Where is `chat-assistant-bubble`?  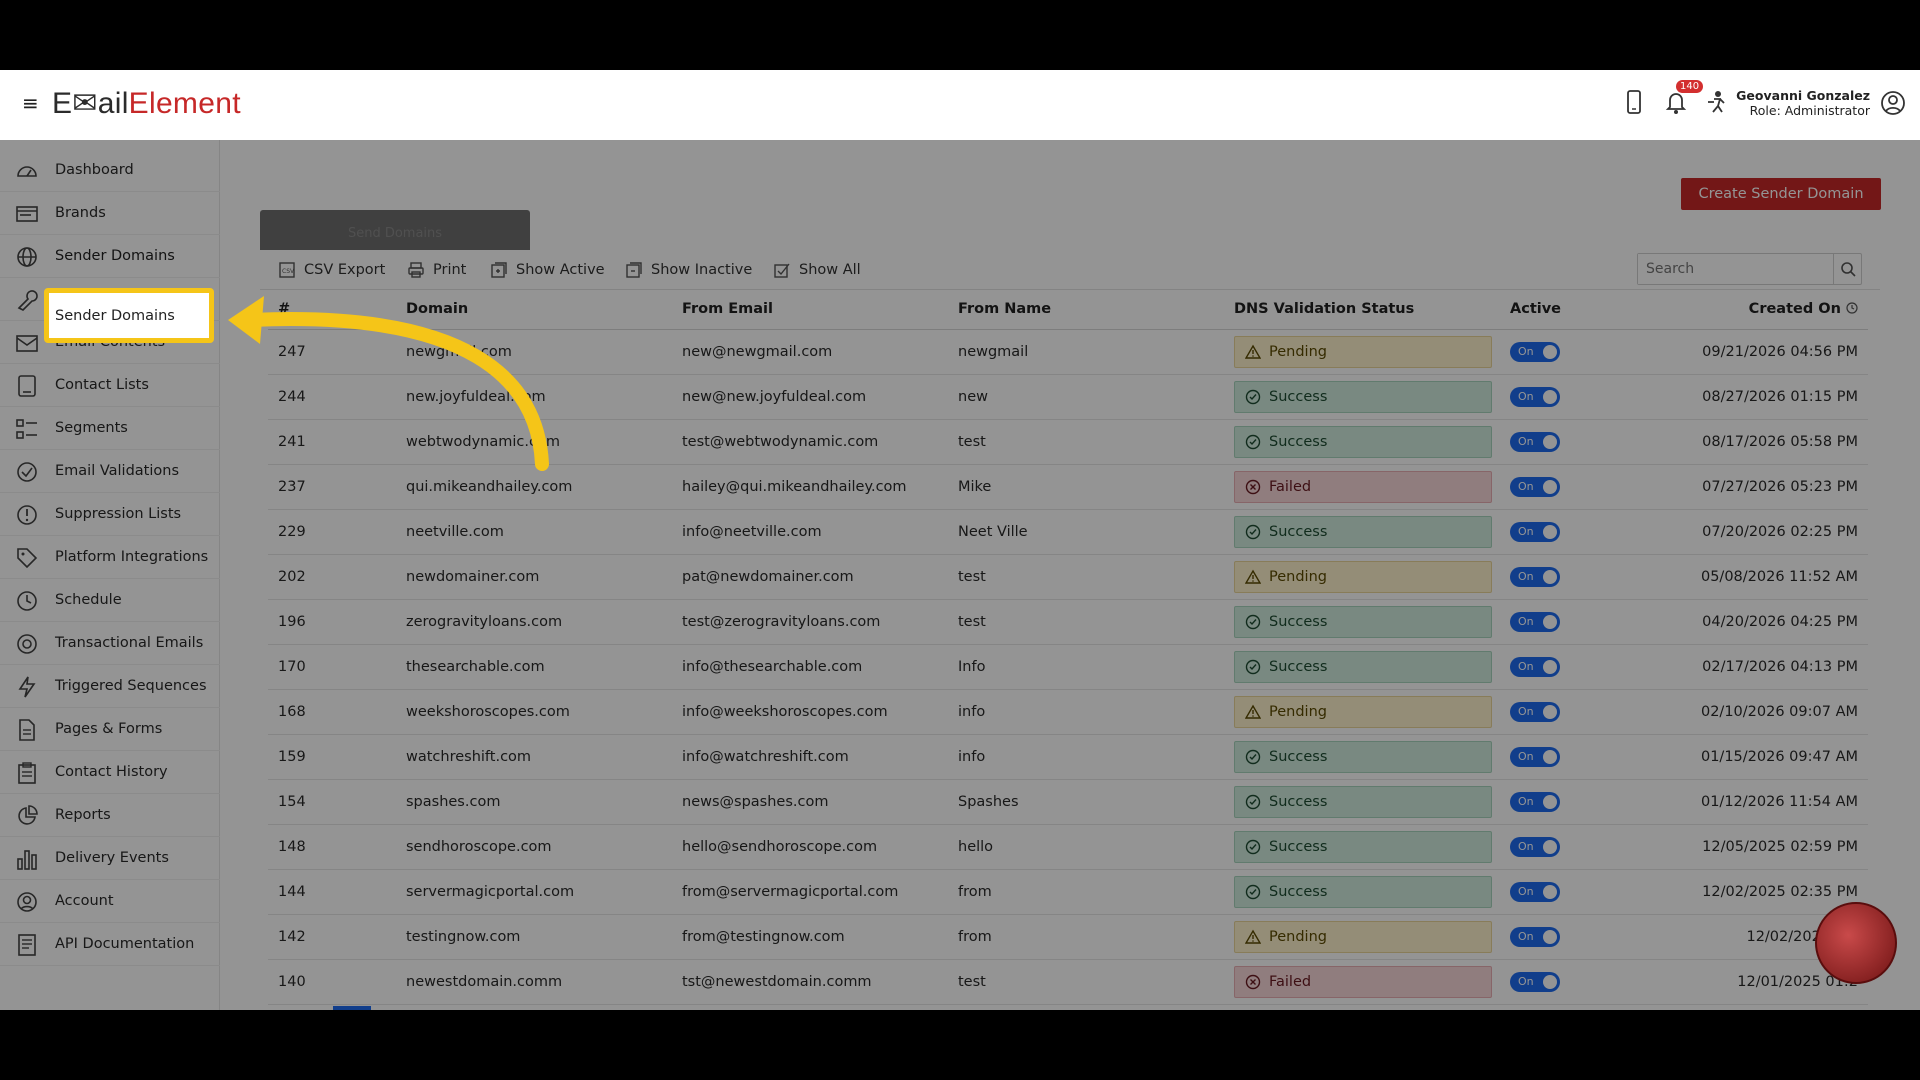 chat-assistant-bubble is located at coordinates (1856, 943).